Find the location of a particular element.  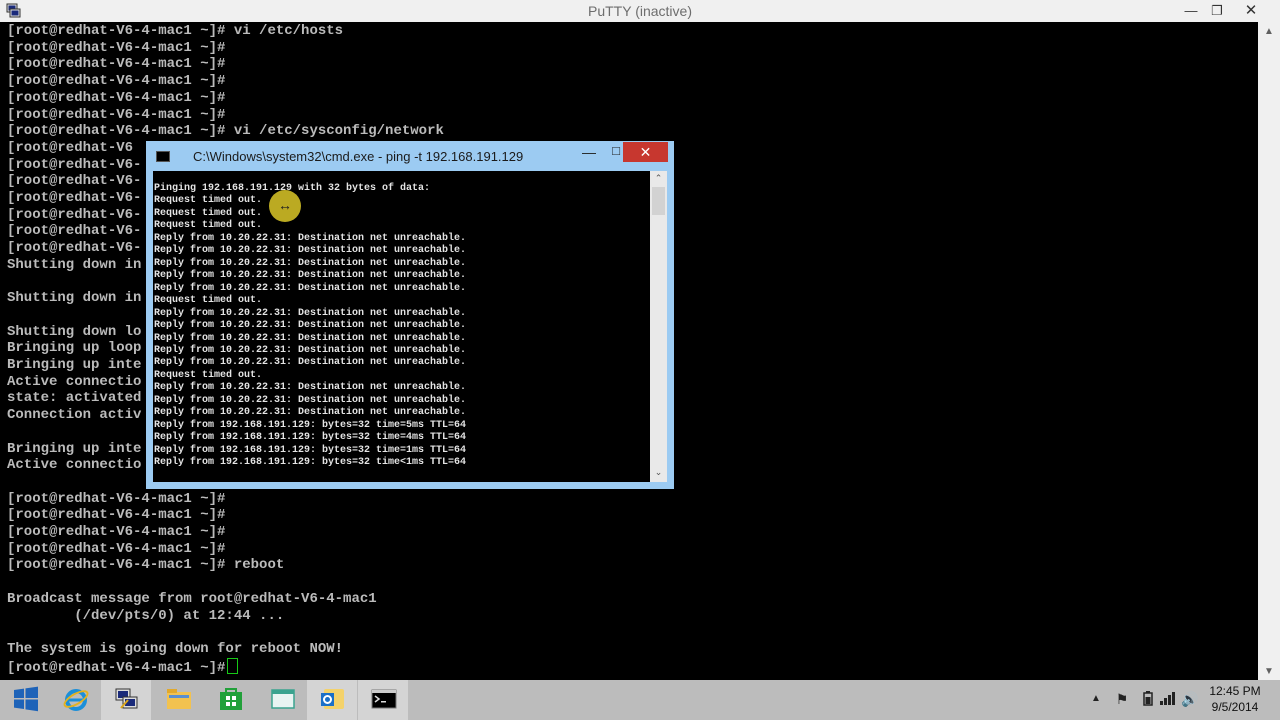

taskbar-store is located at coordinates (230, 700).